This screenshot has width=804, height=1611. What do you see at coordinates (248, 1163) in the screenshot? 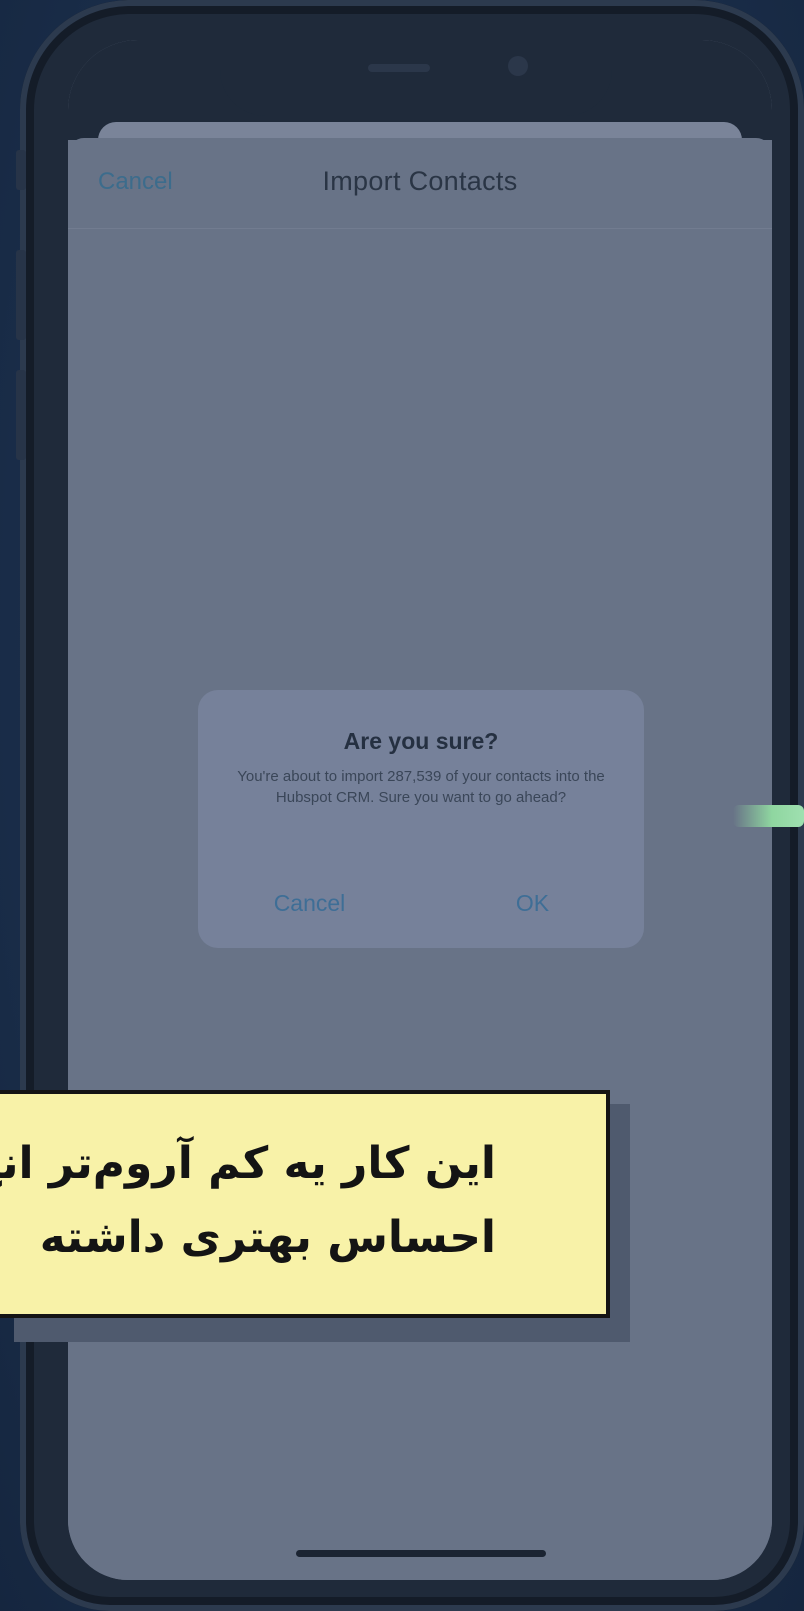
I see `caption-line-1: این کار یه کم آروم‌تر انج` at bounding box center [248, 1163].